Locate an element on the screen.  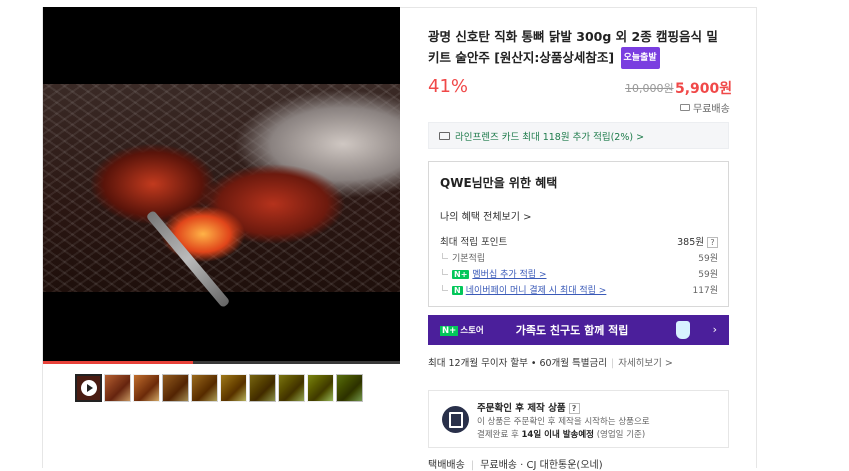
shipping-method-label: 택배배송 is located at coordinates (446, 465).